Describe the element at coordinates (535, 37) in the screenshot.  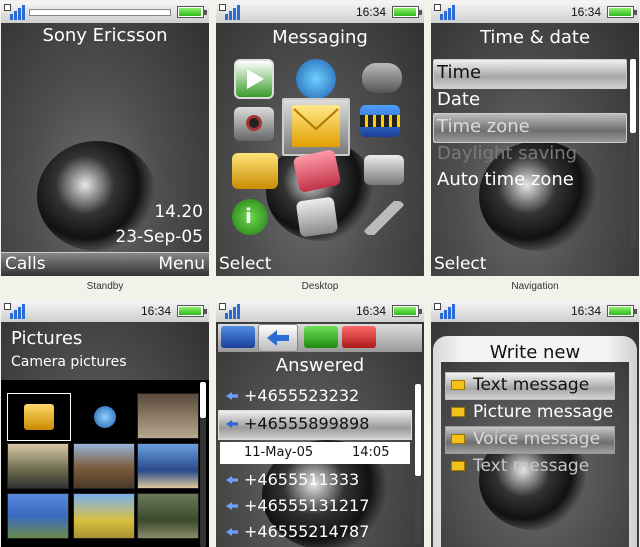
I see `page-title: Time & date` at that location.